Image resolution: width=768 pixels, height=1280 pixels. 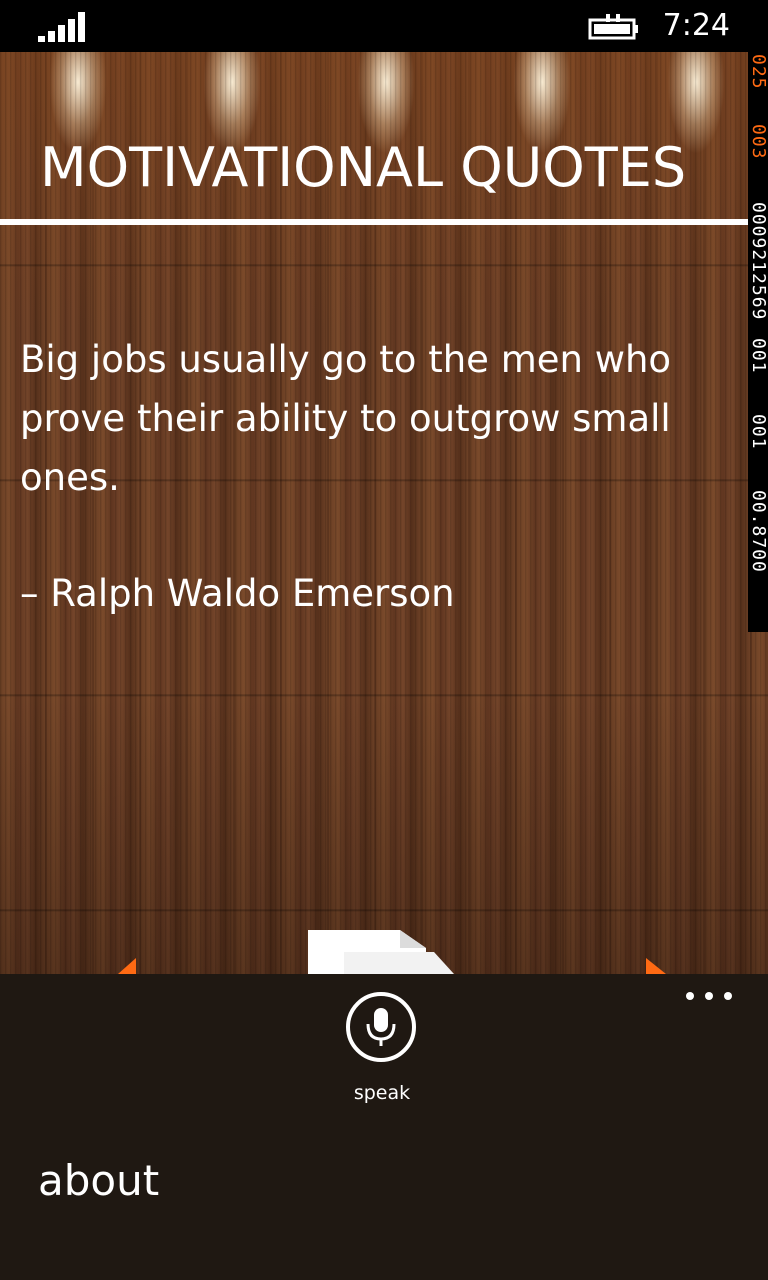 I want to click on battery-charging-icon, so click(x=613, y=27).